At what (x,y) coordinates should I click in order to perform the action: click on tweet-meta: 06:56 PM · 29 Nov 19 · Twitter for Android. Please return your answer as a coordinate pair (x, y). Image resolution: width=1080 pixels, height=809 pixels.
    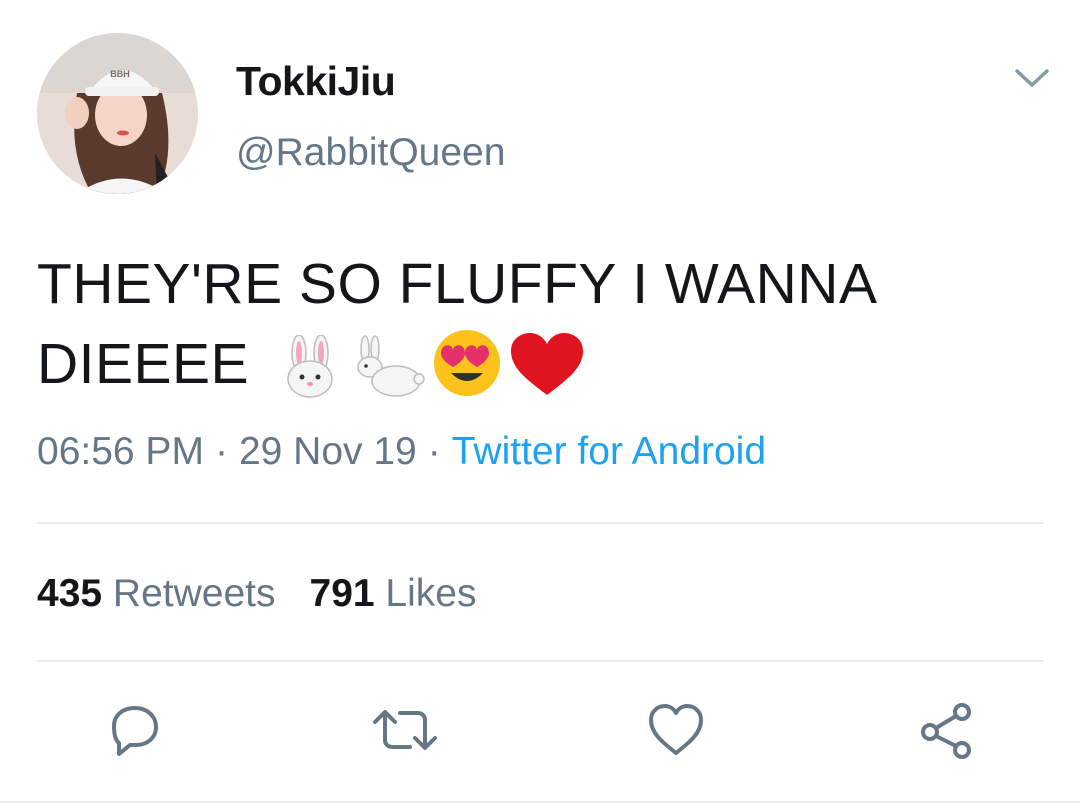
    Looking at the image, I should click on (401, 452).